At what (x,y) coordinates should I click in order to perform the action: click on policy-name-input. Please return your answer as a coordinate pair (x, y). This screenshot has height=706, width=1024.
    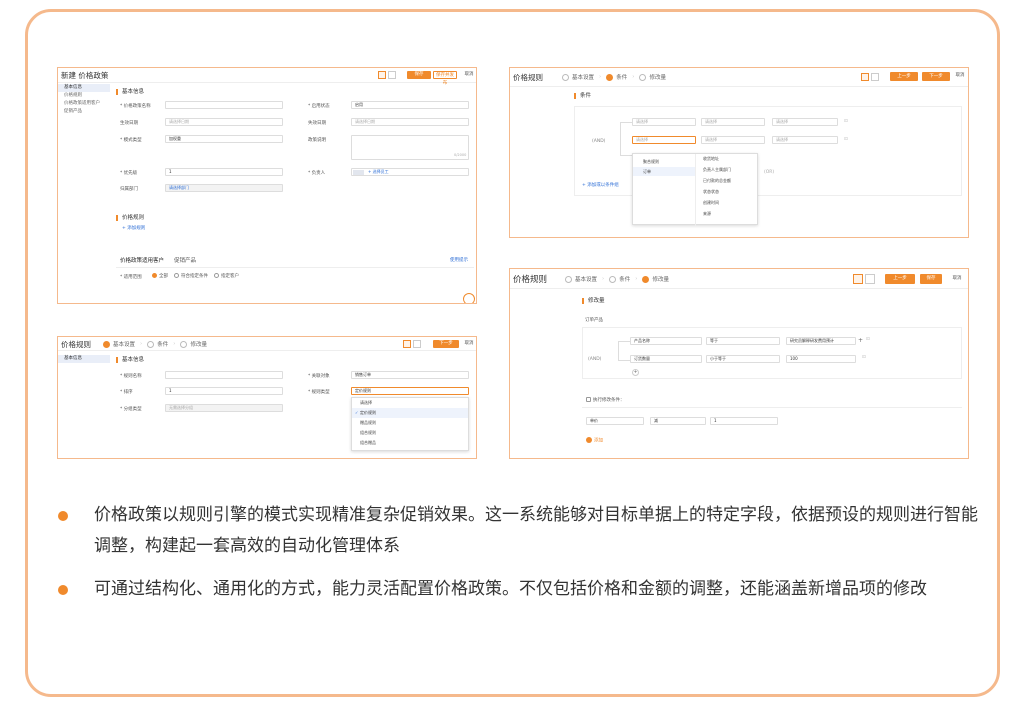
    Looking at the image, I should click on (224, 105).